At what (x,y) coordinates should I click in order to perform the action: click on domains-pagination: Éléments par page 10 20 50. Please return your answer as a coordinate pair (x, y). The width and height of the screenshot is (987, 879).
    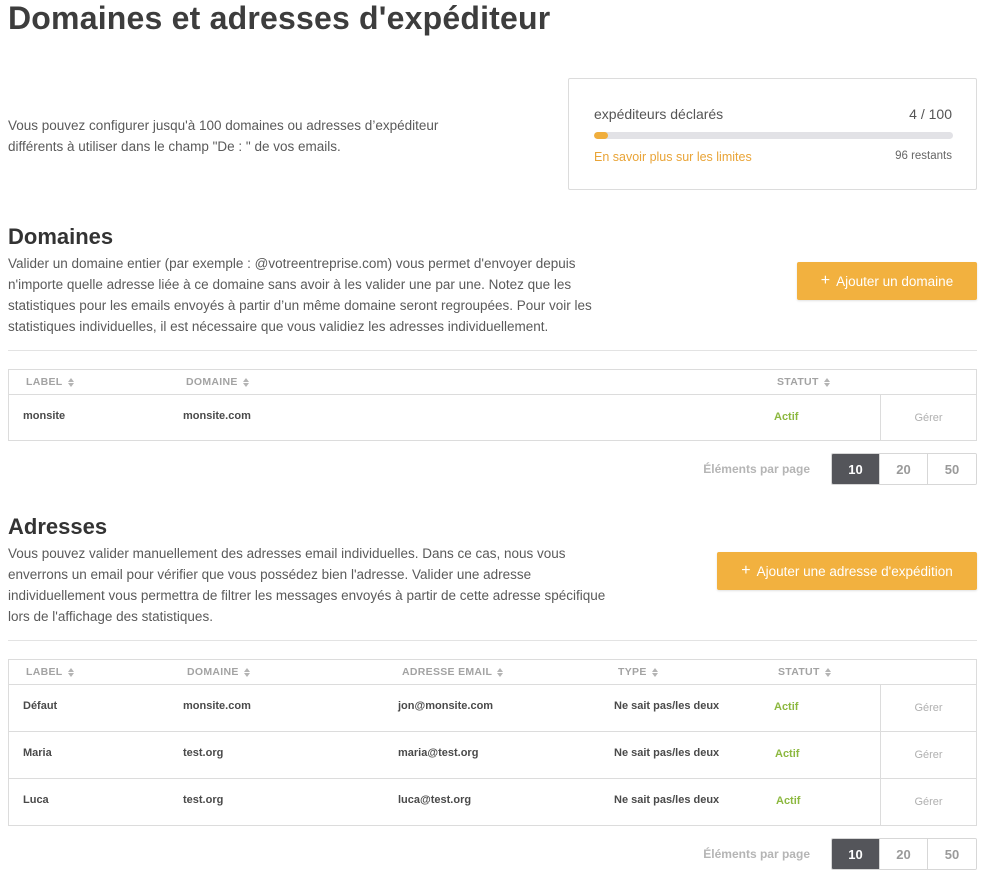
    Looking at the image, I should click on (840, 469).